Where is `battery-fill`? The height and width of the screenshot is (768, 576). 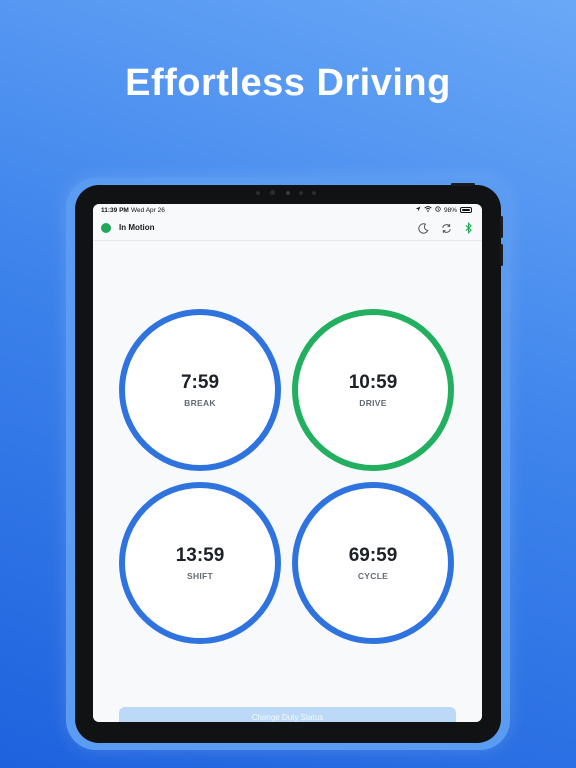
battery-fill is located at coordinates (466, 210).